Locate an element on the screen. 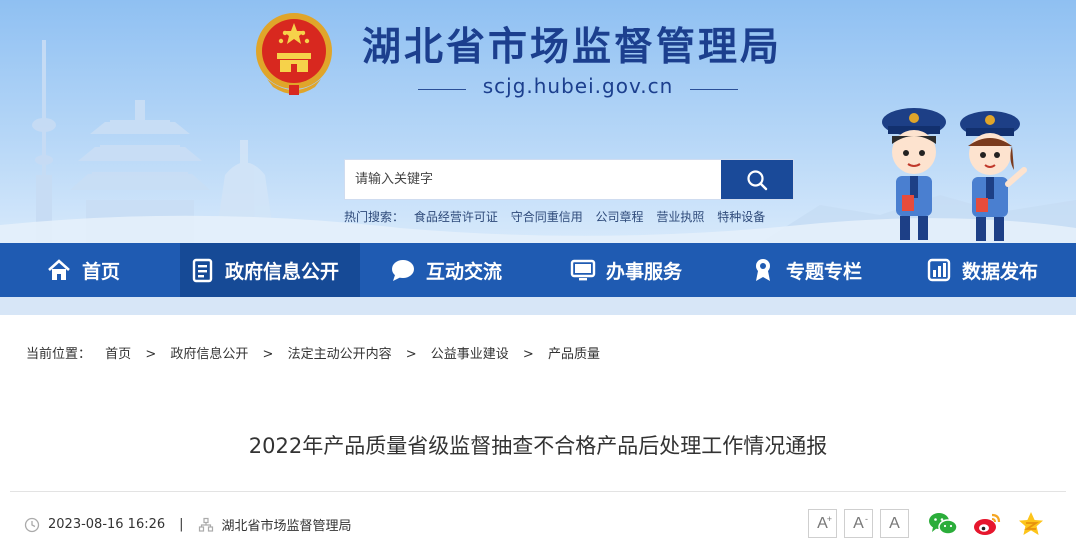 This screenshot has width=1076, height=541. nav-item-home: 首页 is located at coordinates (90, 270).